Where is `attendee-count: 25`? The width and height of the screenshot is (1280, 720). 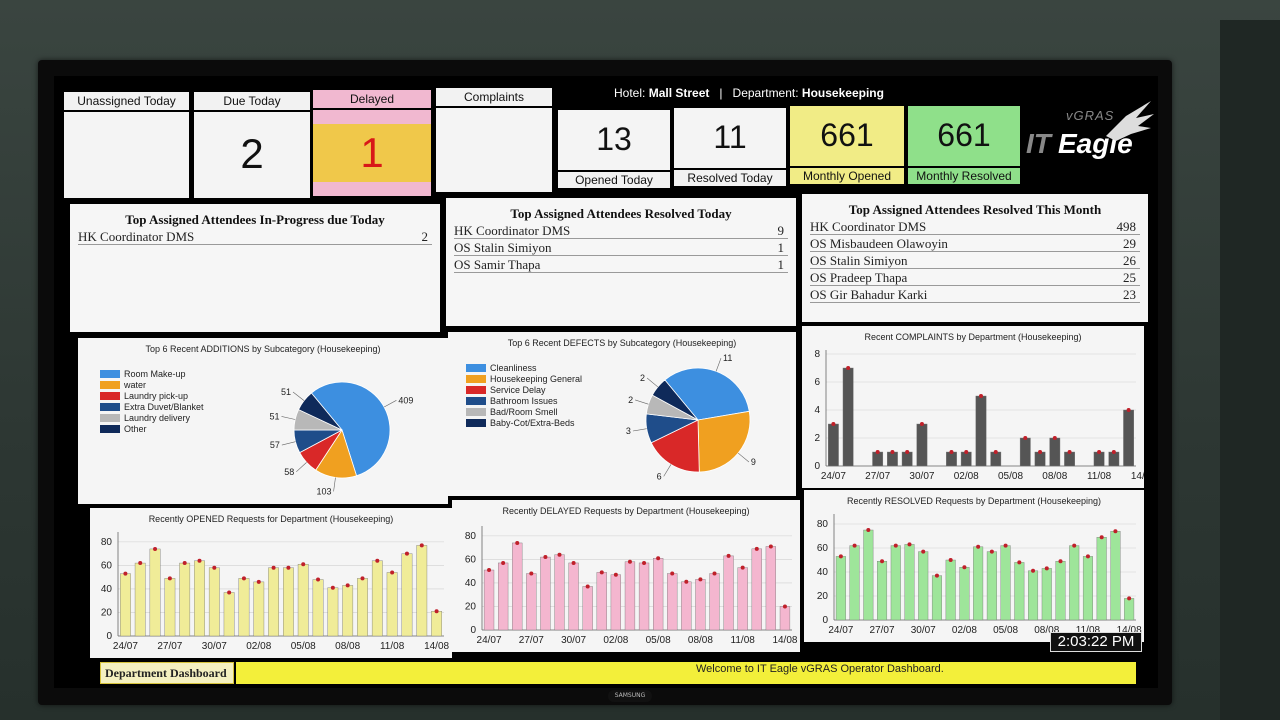
attendee-count: 25 is located at coordinates (1129, 277).